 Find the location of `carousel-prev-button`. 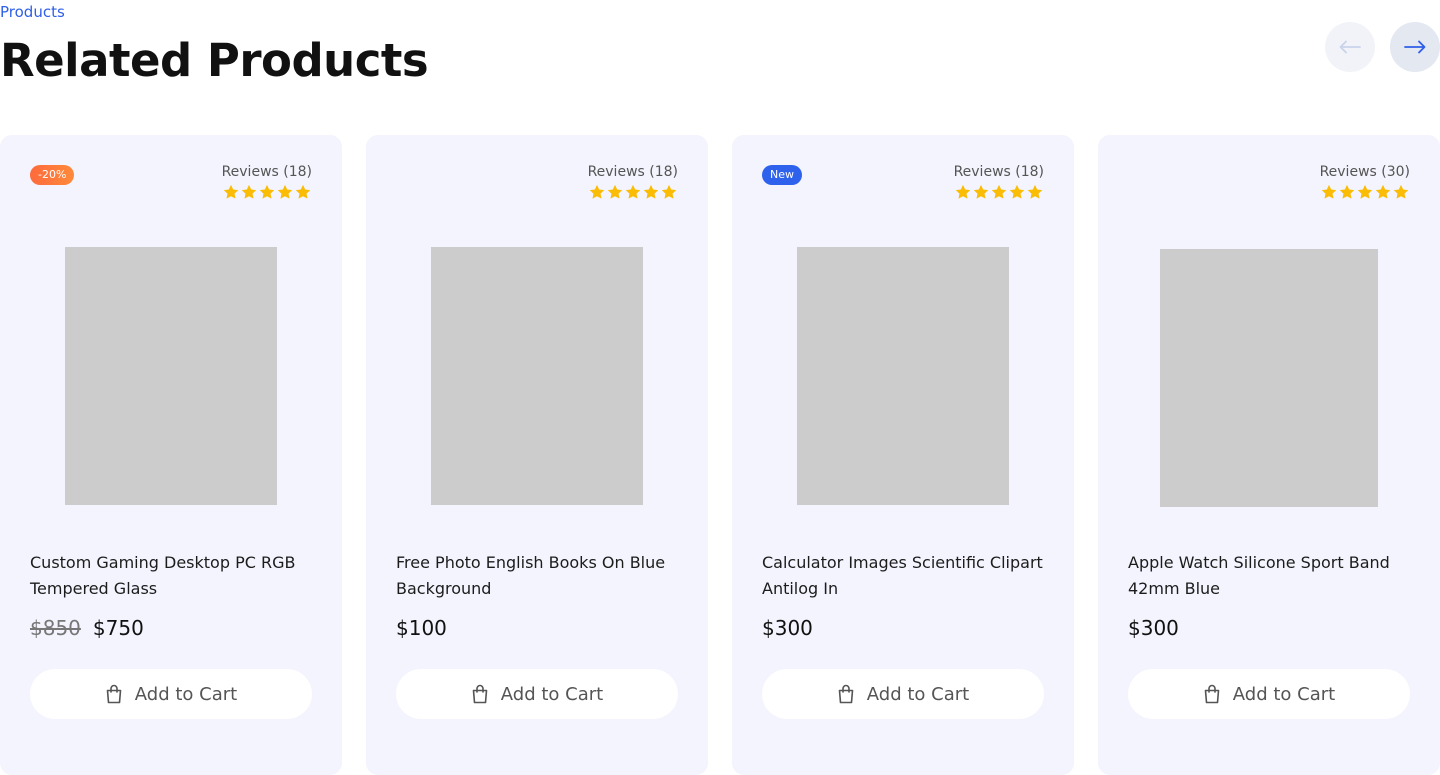

carousel-prev-button is located at coordinates (1350, 47).